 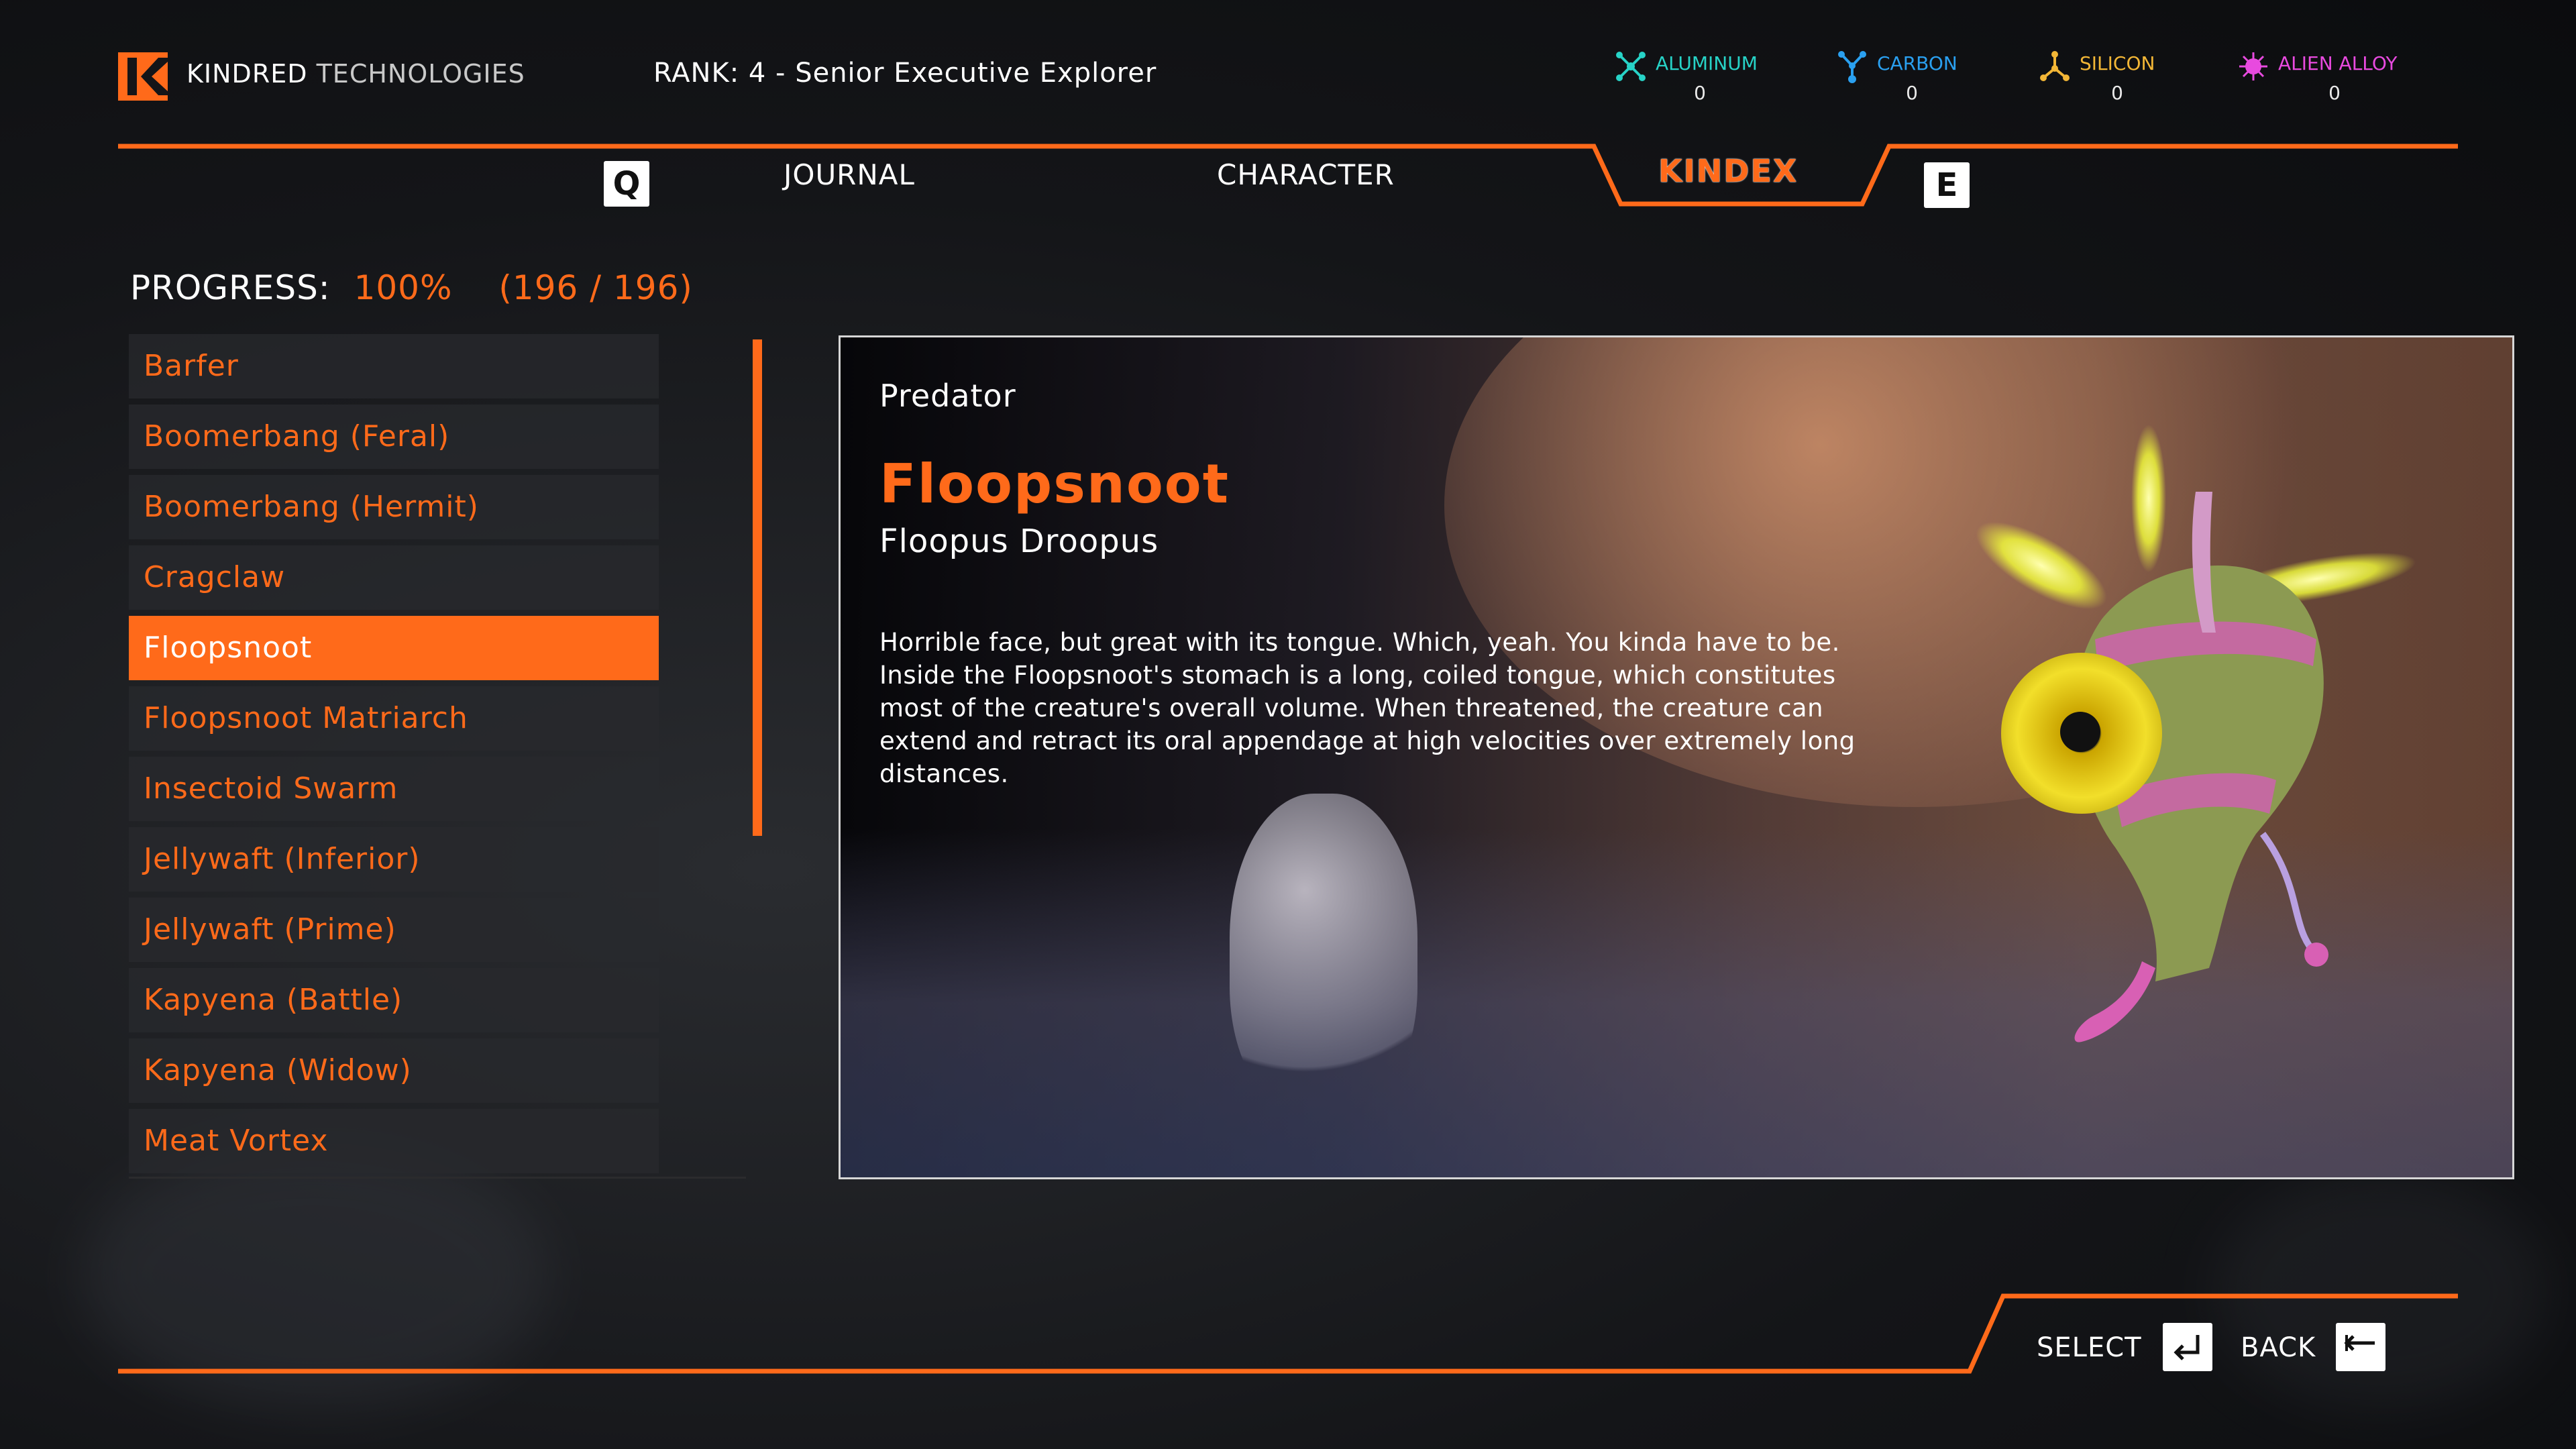 I want to click on brand-primary: KINDRED, so click(x=247, y=74).